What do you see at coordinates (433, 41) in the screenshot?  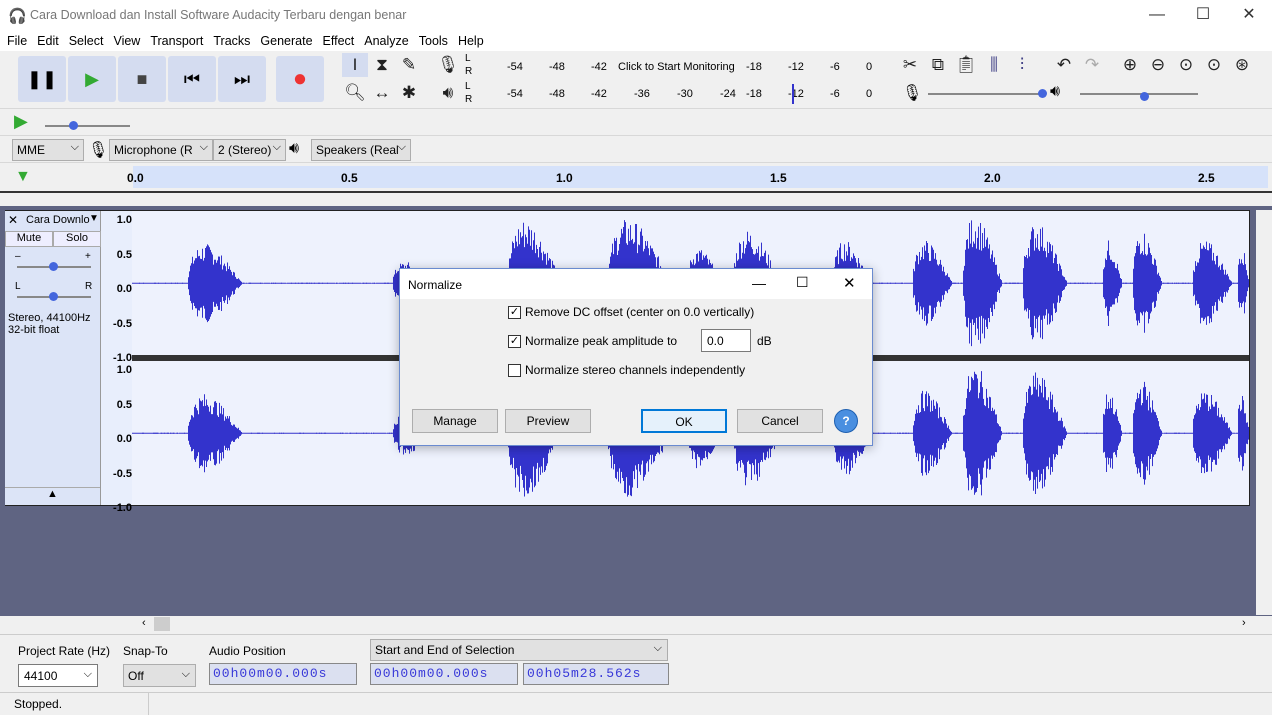 I see `menu-tools: Tools` at bounding box center [433, 41].